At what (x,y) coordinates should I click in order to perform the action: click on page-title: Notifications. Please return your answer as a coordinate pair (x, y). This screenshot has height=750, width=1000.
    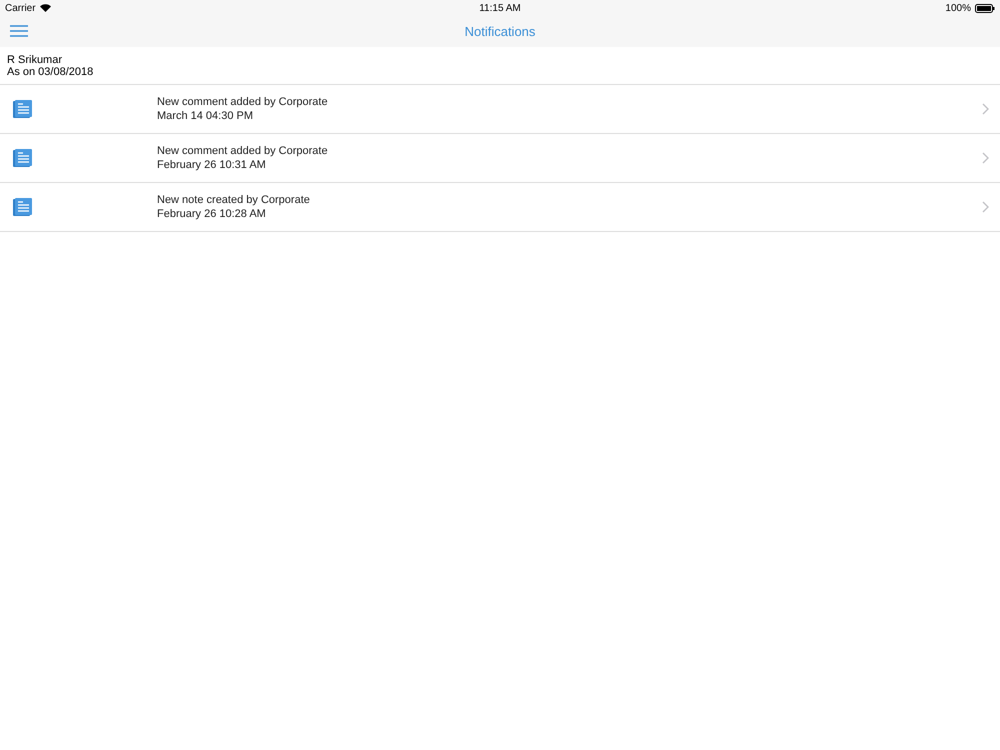
    Looking at the image, I should click on (500, 31).